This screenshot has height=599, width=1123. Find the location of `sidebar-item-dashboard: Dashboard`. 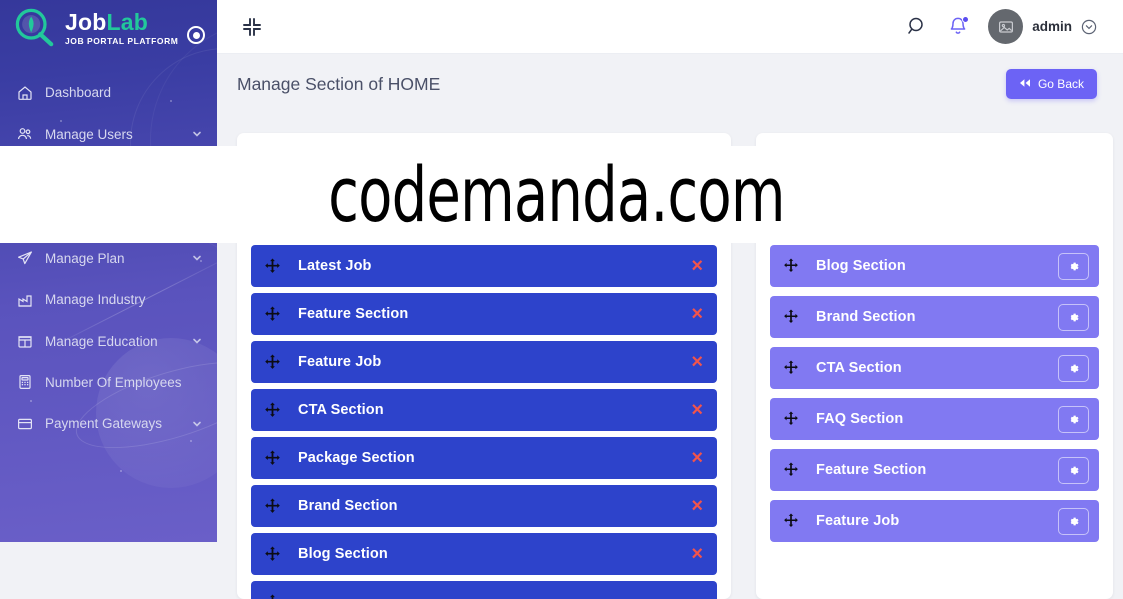

sidebar-item-dashboard: Dashboard is located at coordinates (108, 92).